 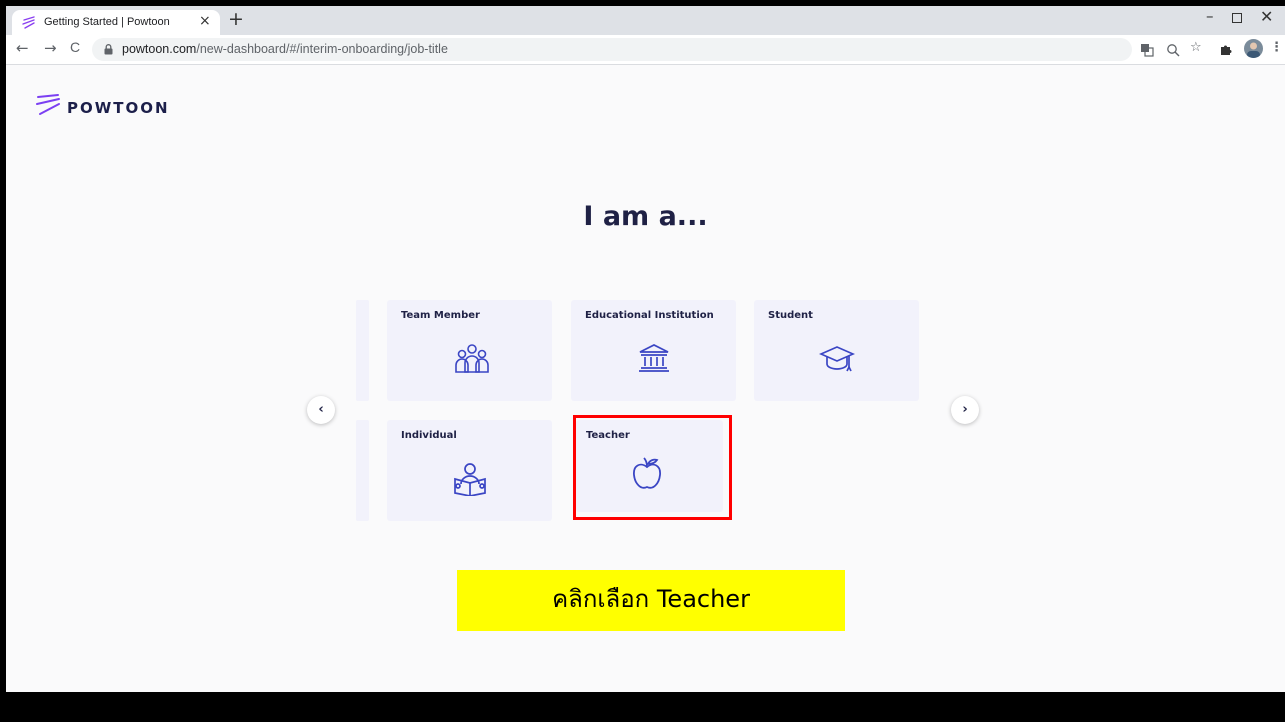 I want to click on tab-strip: Getting Started | Powtoon × + – ✕, so click(x=645, y=20).